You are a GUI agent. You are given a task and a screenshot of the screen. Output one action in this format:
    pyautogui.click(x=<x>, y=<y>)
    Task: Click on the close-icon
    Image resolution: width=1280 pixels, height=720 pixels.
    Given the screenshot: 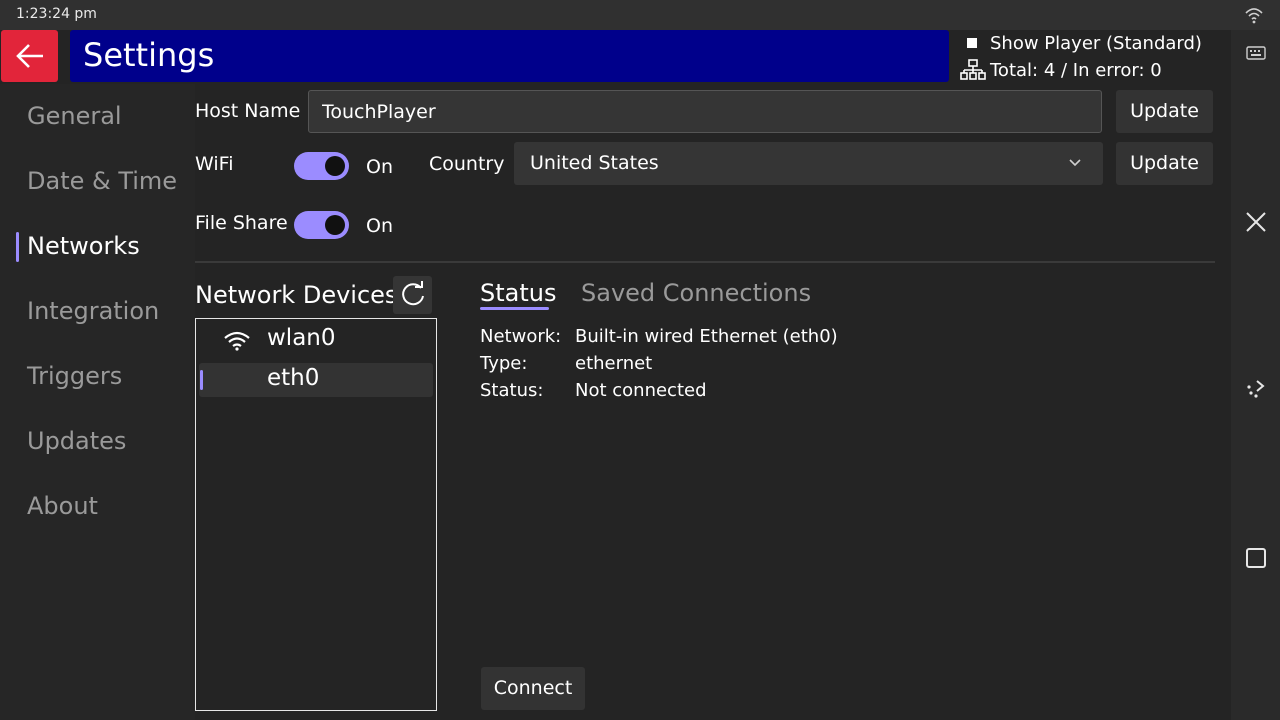 What is the action you would take?
    pyautogui.click(x=1256, y=222)
    